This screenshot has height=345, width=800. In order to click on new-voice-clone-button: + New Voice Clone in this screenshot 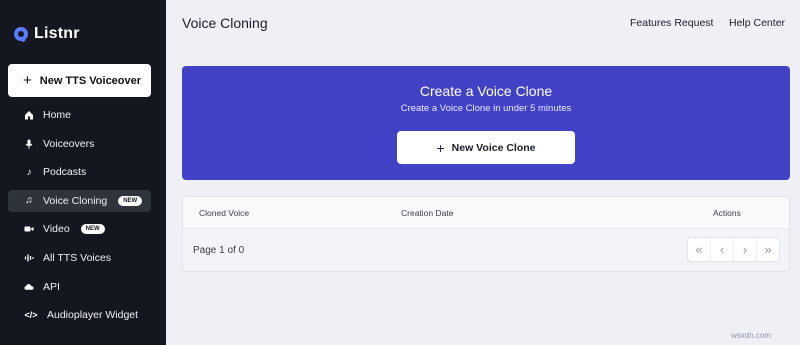, I will do `click(486, 147)`.